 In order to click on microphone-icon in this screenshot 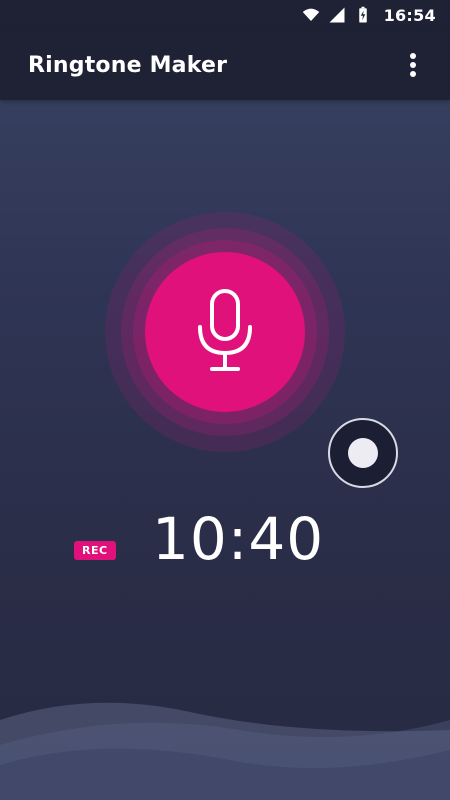, I will do `click(225, 330)`.